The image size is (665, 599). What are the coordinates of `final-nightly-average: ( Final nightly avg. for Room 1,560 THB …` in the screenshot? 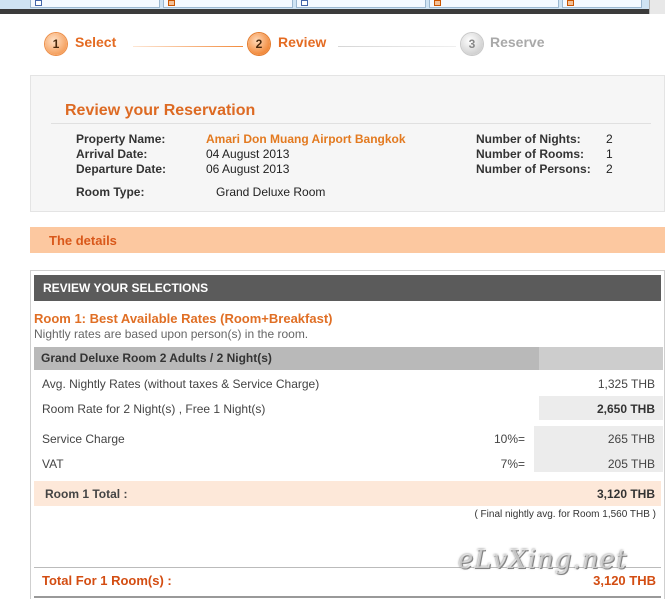 It's located at (565, 514).